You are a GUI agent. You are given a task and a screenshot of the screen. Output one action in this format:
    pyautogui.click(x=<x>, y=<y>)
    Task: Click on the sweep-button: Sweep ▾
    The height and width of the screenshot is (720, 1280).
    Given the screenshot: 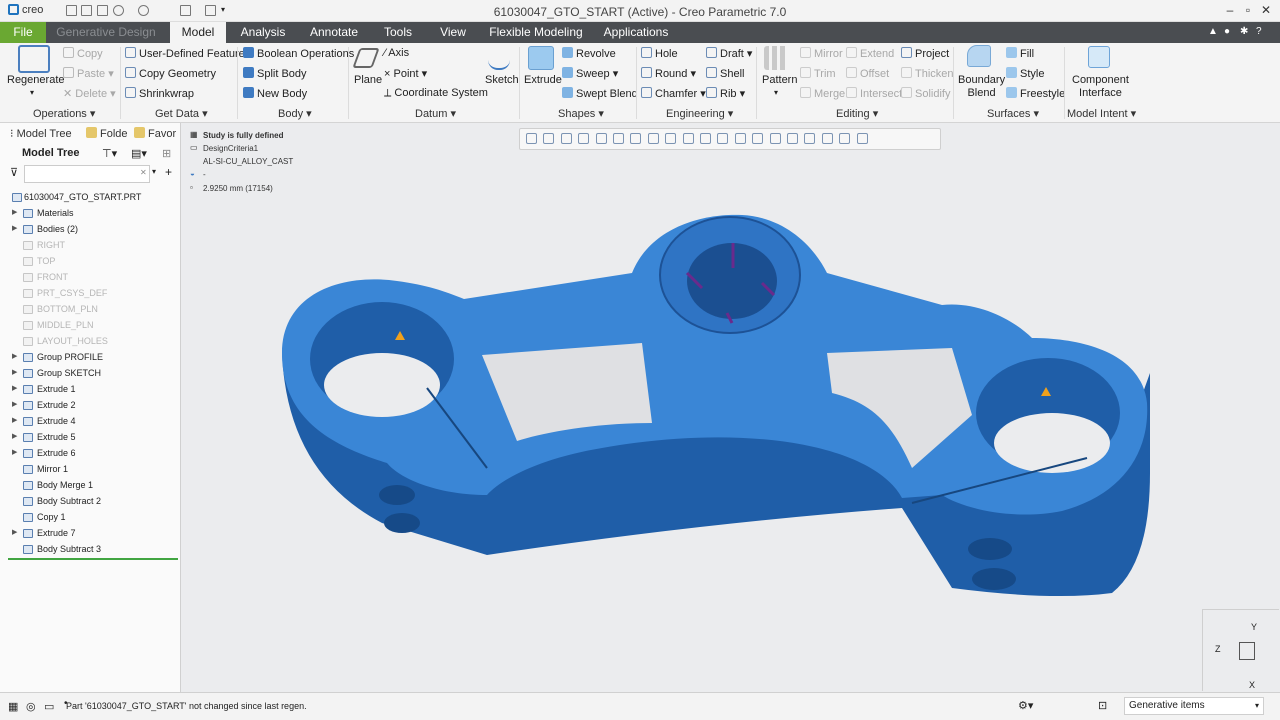 What is the action you would take?
    pyautogui.click(x=590, y=73)
    